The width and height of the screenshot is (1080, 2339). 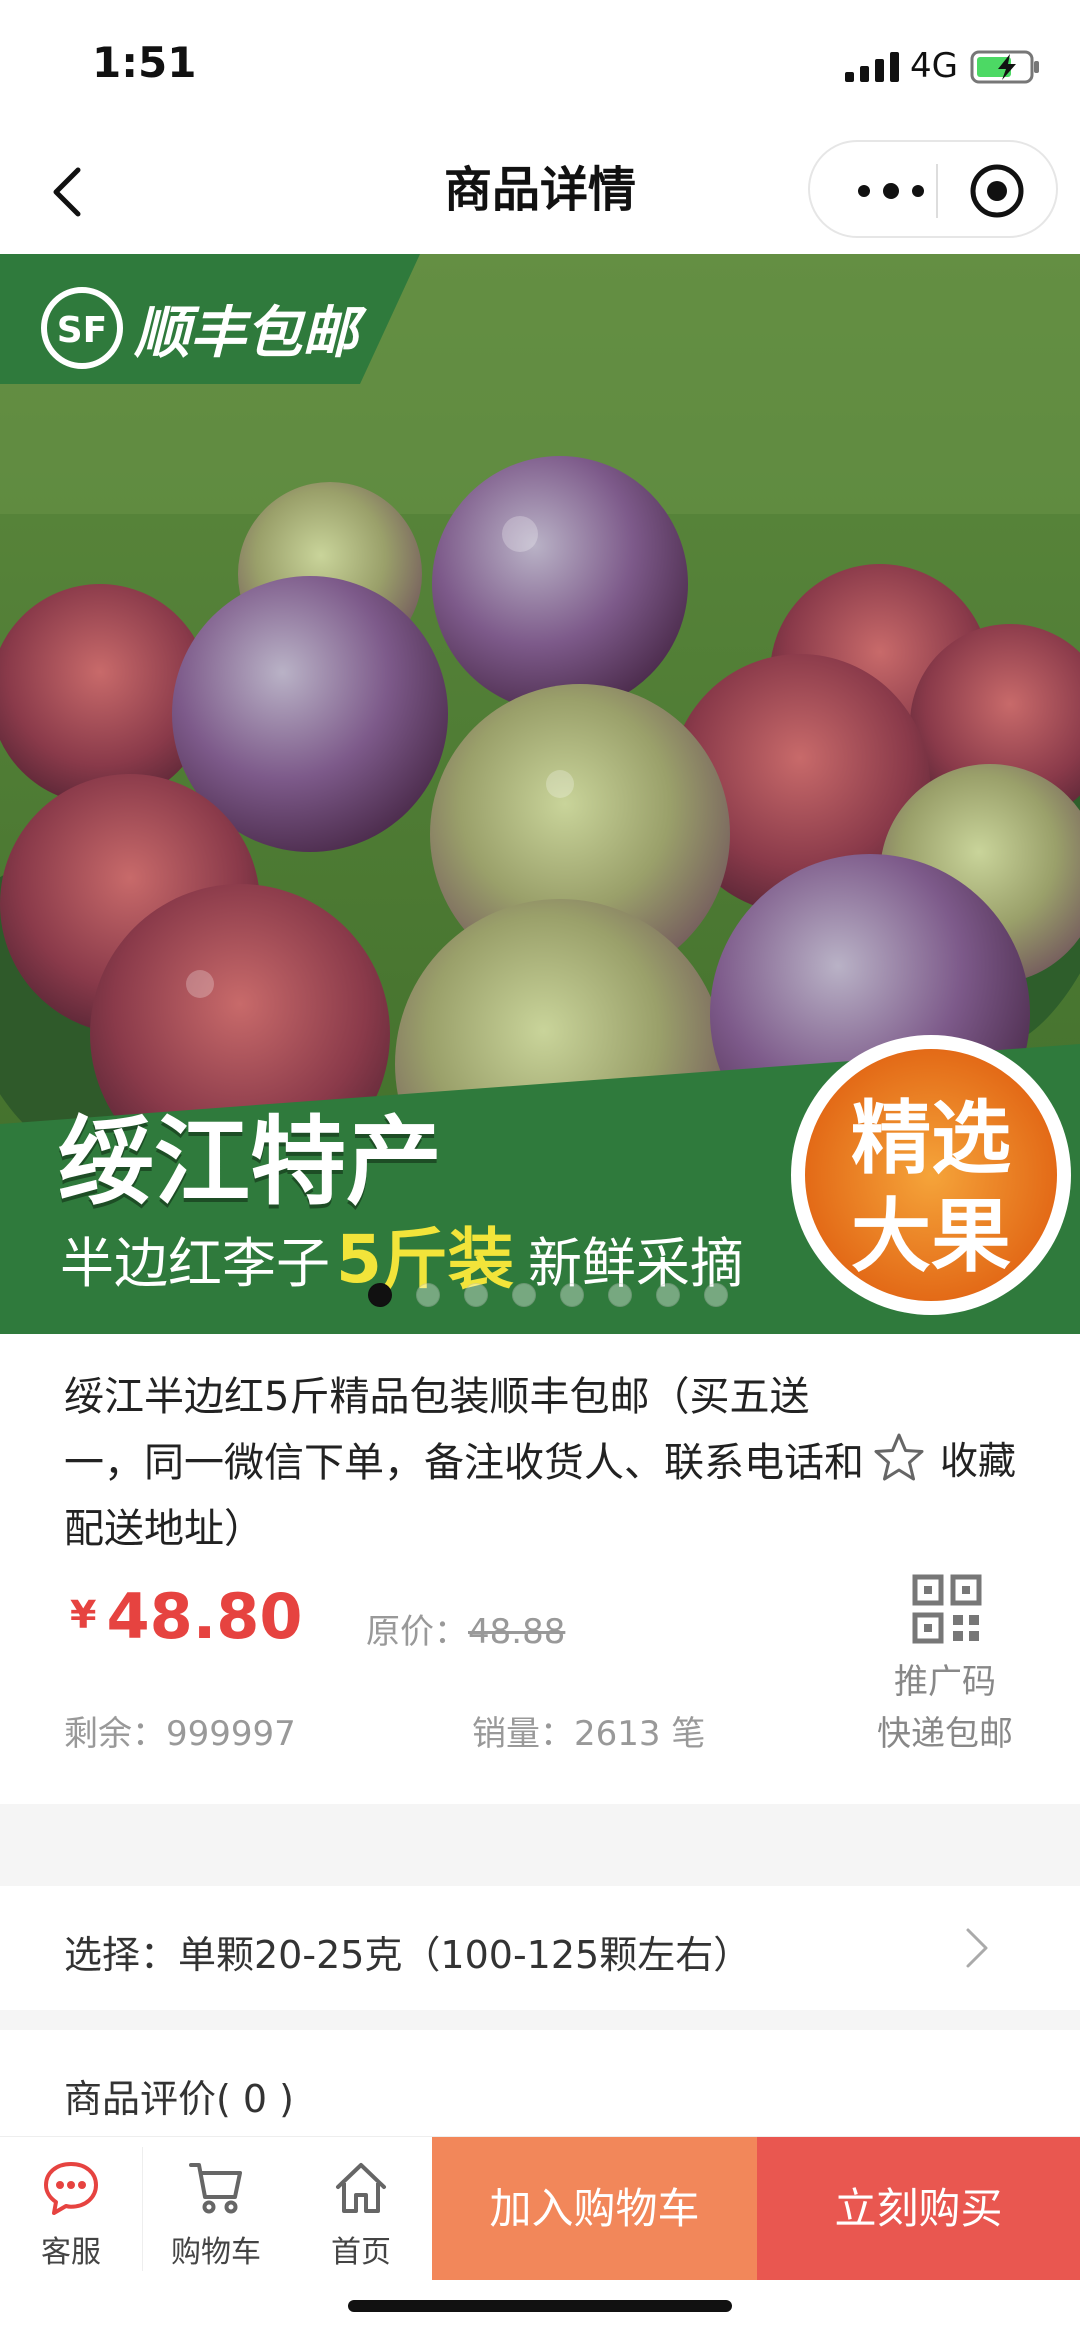 I want to click on navigation-bar: 商品详情, so click(x=540, y=192).